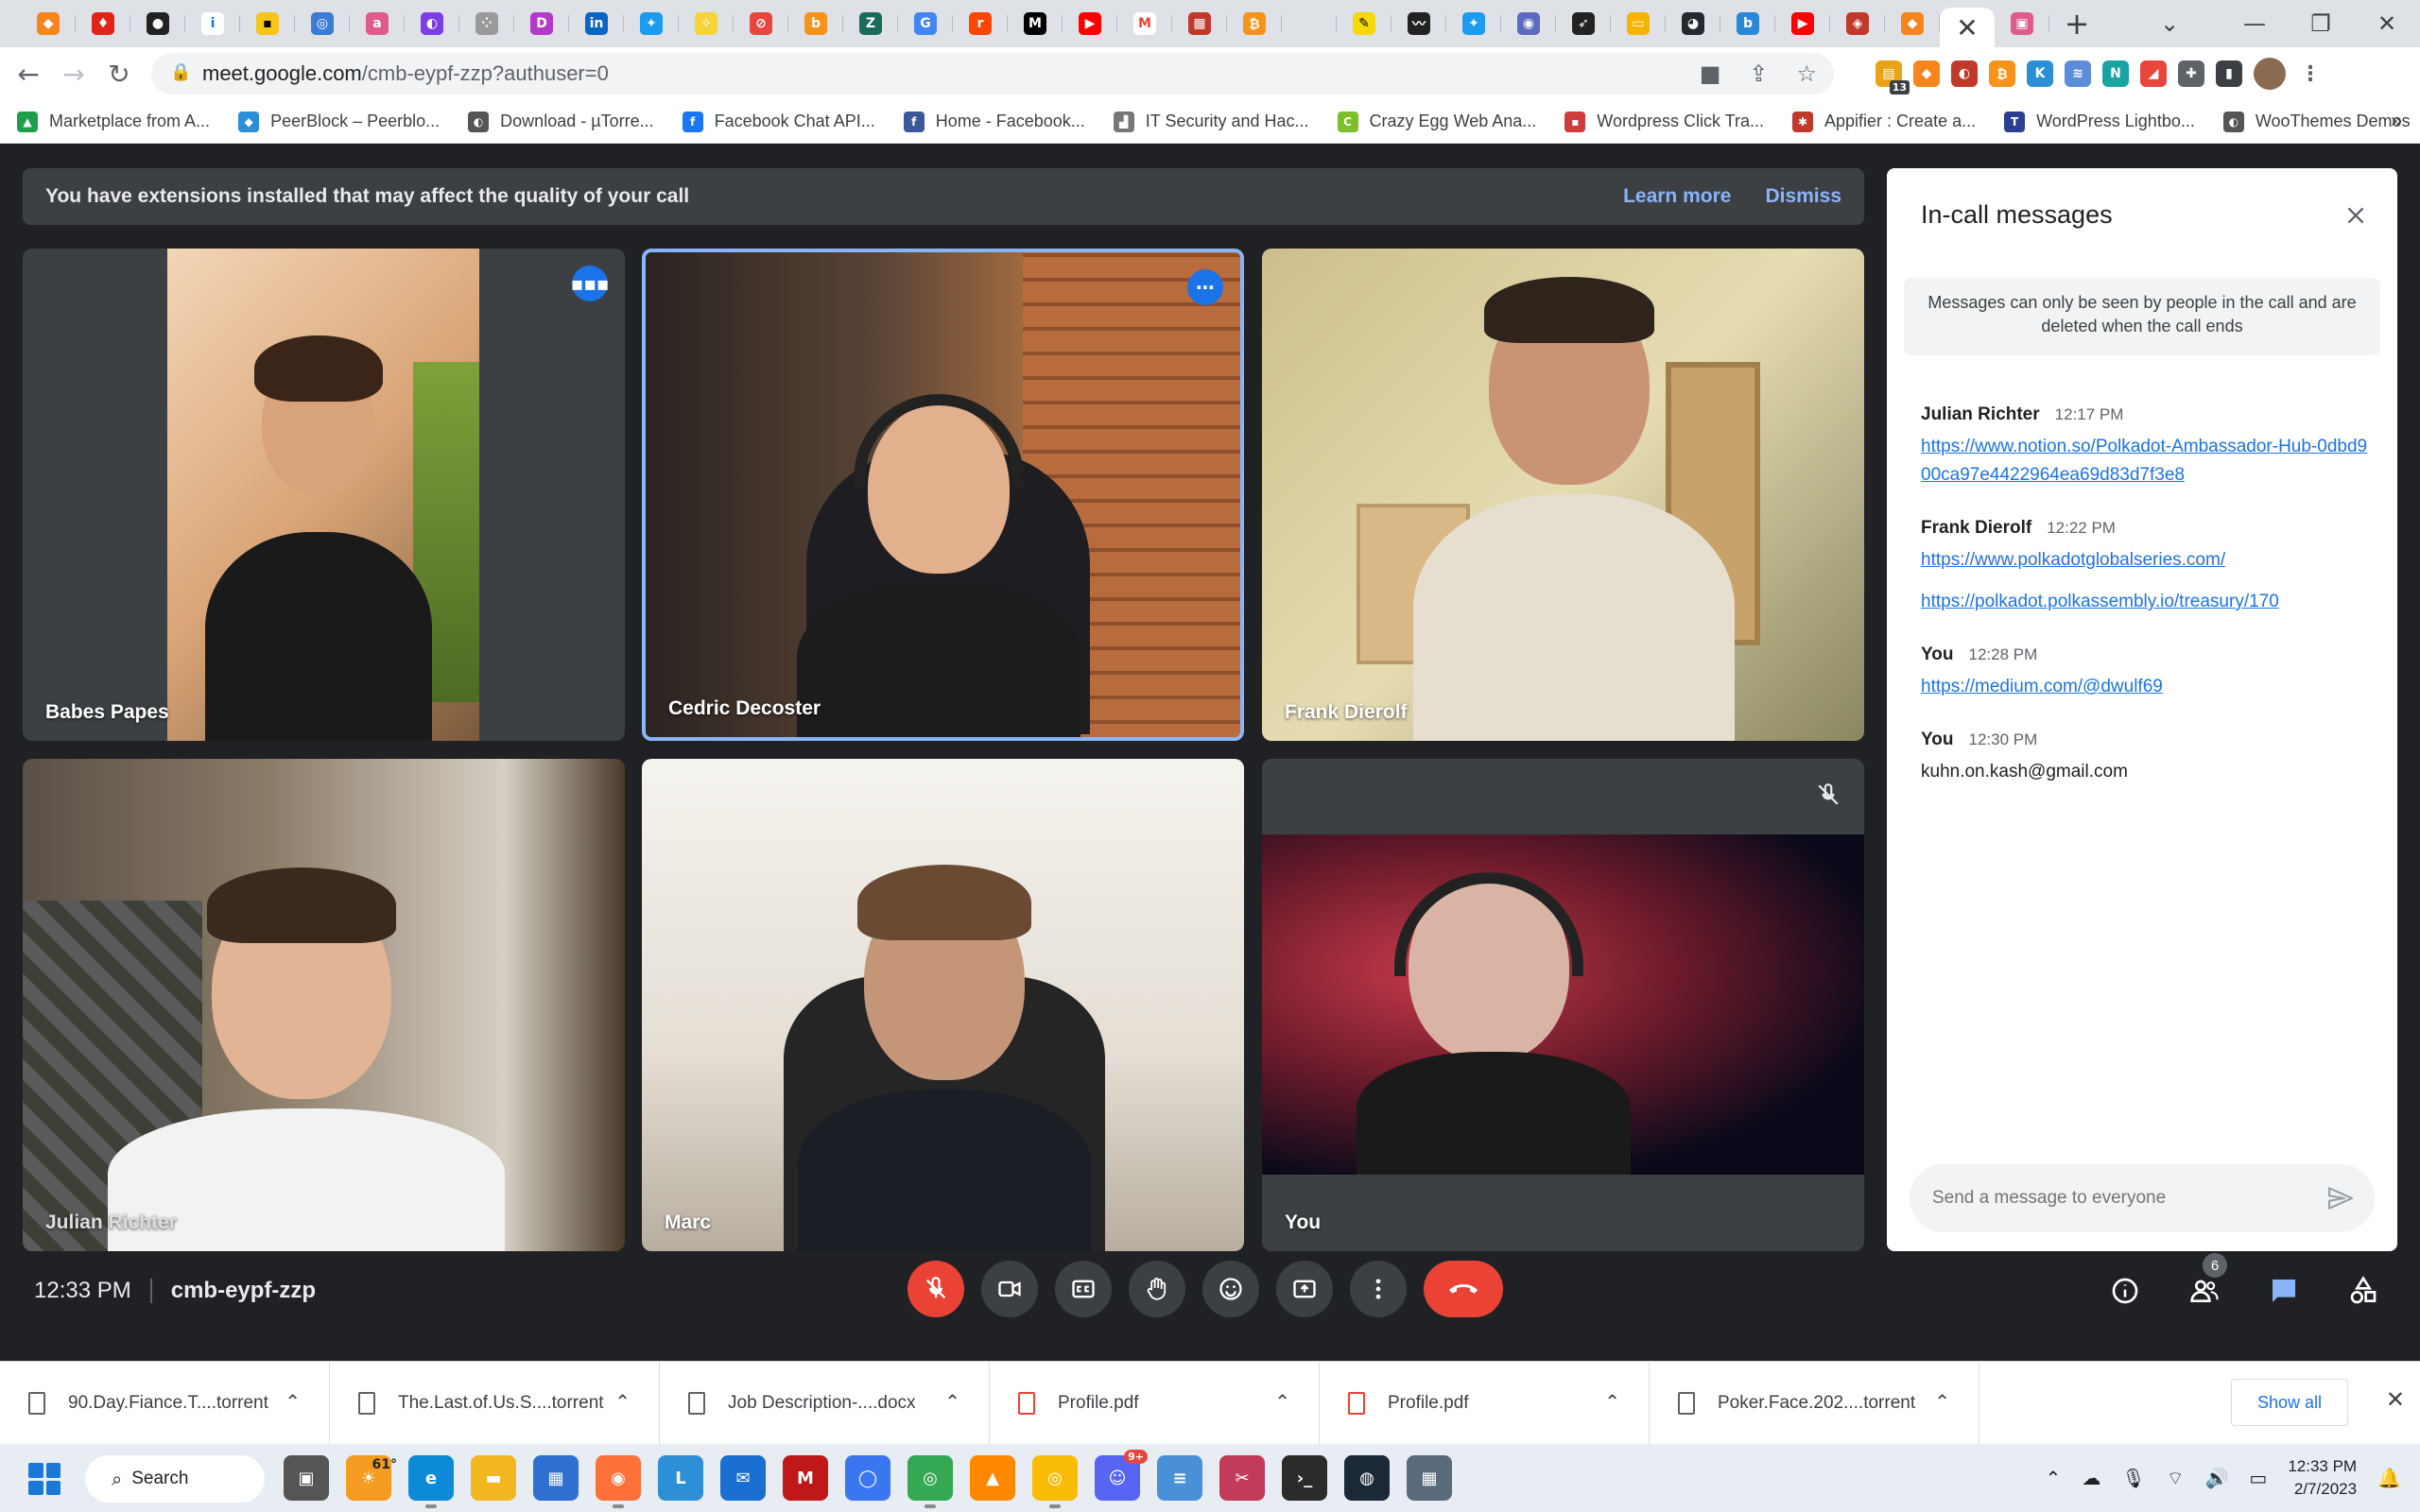 The height and width of the screenshot is (1512, 2420). Describe the element at coordinates (743, 1478) in the screenshot. I see `mail-icon: ✉` at that location.